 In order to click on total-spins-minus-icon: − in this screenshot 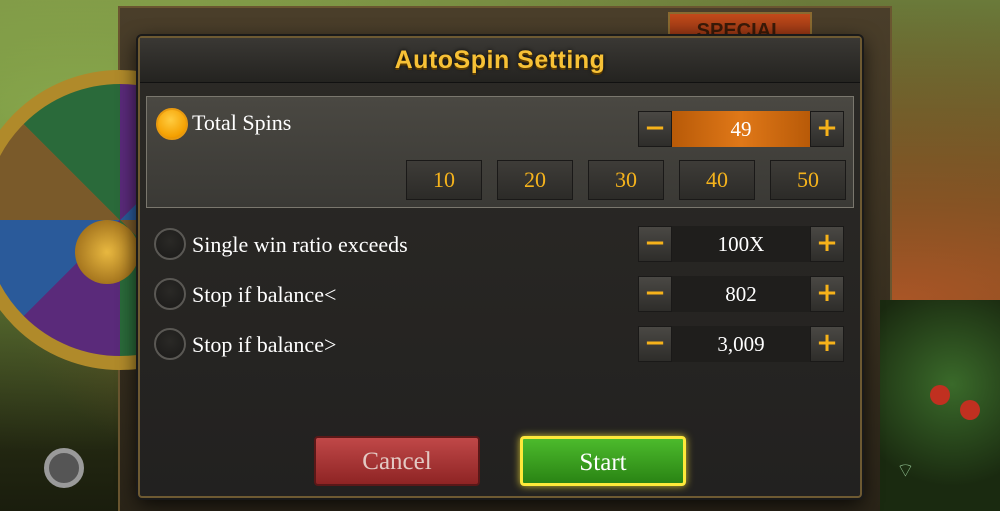, I will do `click(655, 129)`.